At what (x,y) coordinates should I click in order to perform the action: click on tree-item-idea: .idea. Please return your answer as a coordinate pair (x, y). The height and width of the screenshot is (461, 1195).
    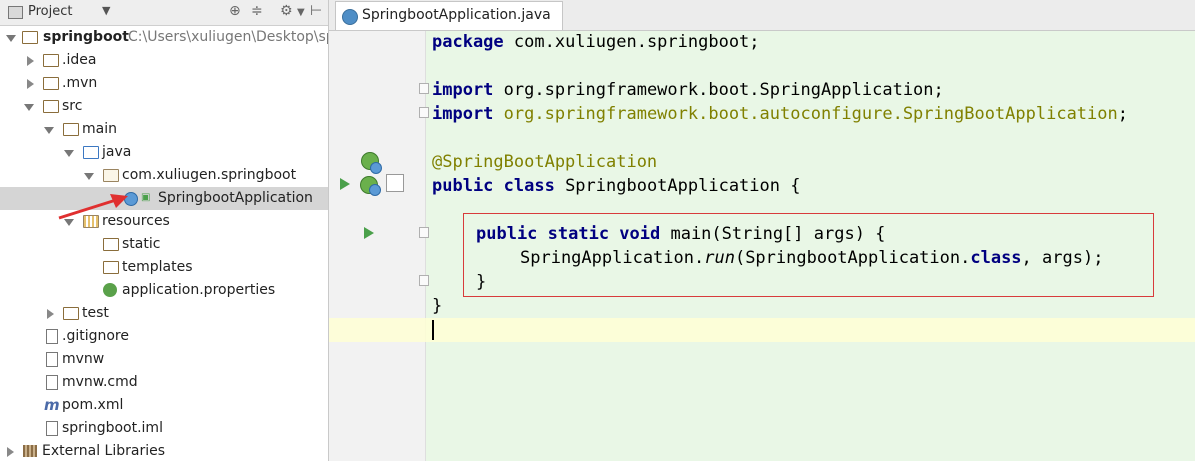
    Looking at the image, I should click on (164, 60).